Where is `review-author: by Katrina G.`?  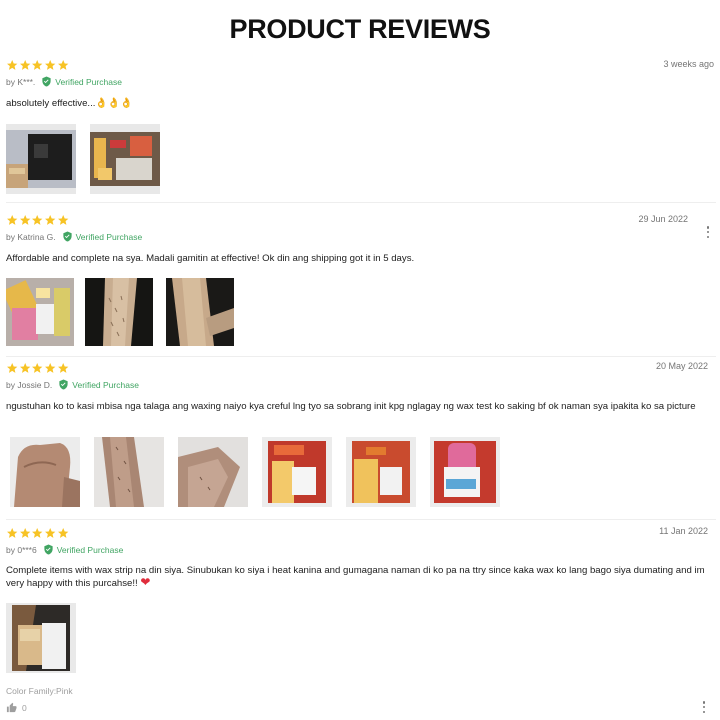
review-author: by Katrina G. is located at coordinates (31, 236).